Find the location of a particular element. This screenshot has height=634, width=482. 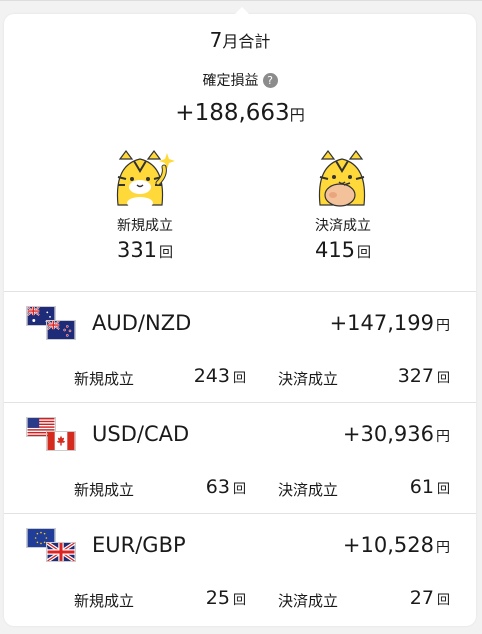

new-orders-count: 25 回 is located at coordinates (209, 598).